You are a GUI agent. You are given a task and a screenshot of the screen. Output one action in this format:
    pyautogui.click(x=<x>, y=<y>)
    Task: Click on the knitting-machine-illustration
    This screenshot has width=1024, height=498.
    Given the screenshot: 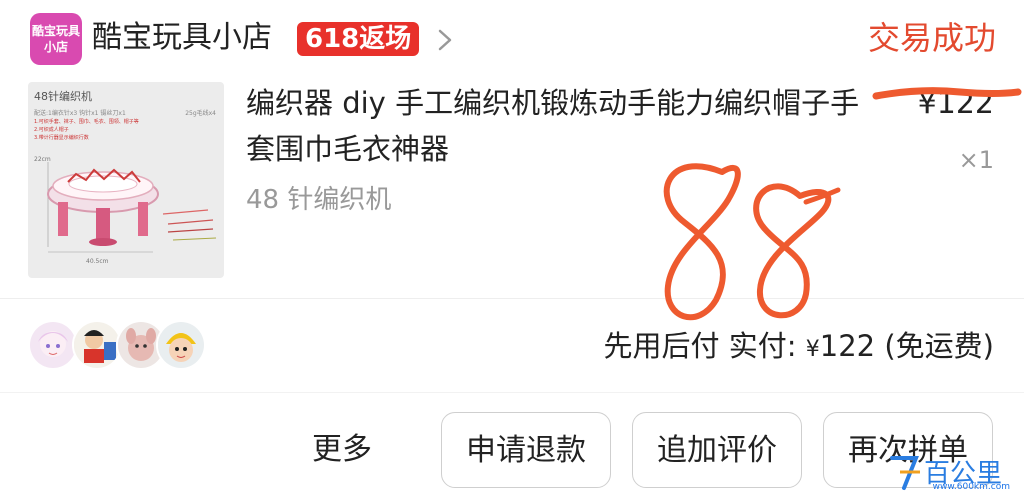 What is the action you would take?
    pyautogui.click(x=132, y=207)
    